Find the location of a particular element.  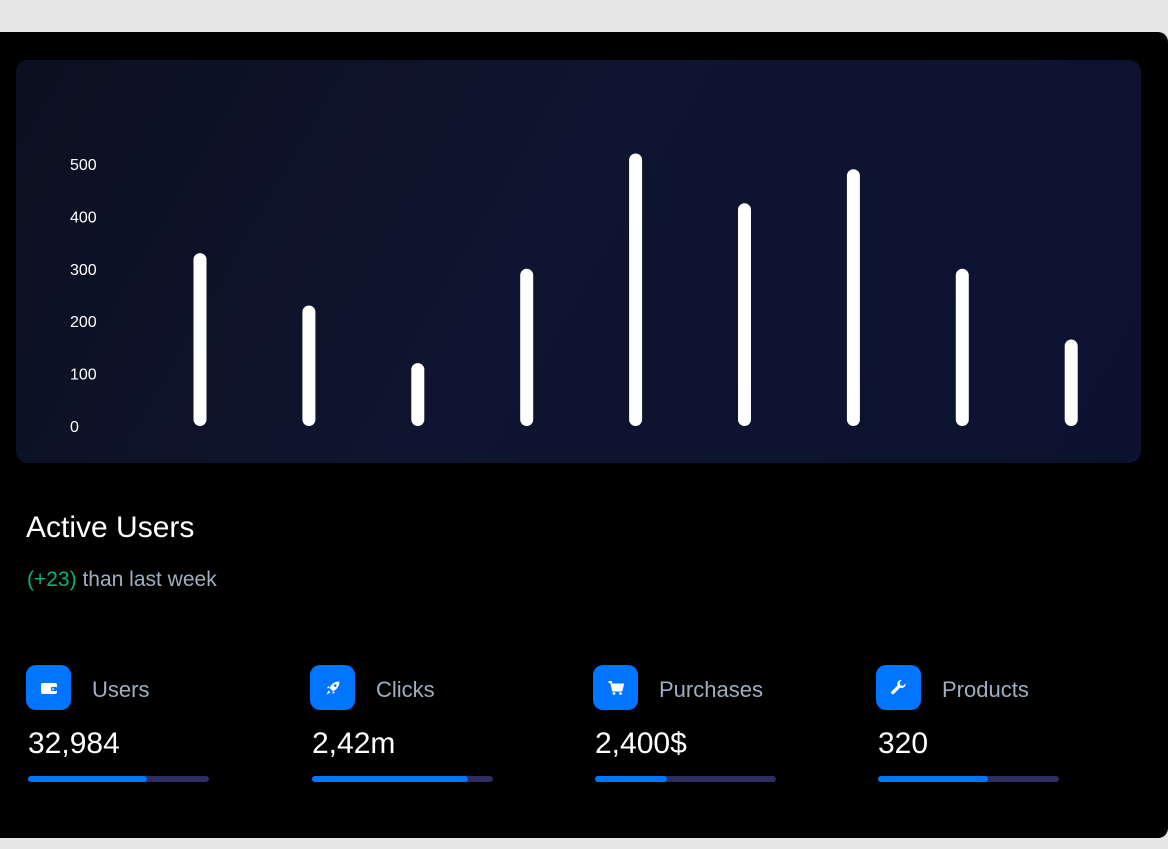

rocket-icon is located at coordinates (332, 687).